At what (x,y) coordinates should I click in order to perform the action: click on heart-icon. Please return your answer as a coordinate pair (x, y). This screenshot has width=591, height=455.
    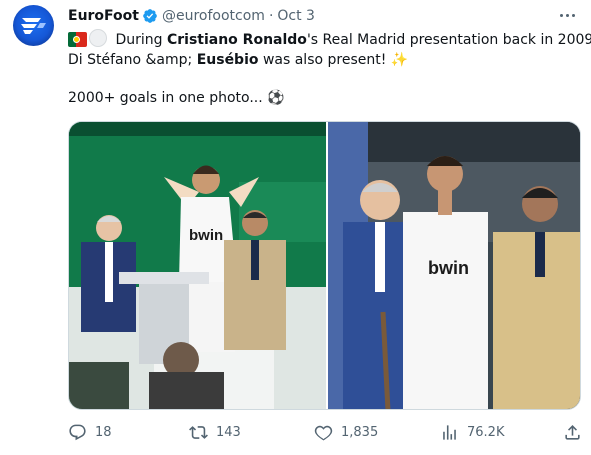
    Looking at the image, I should click on (323, 432).